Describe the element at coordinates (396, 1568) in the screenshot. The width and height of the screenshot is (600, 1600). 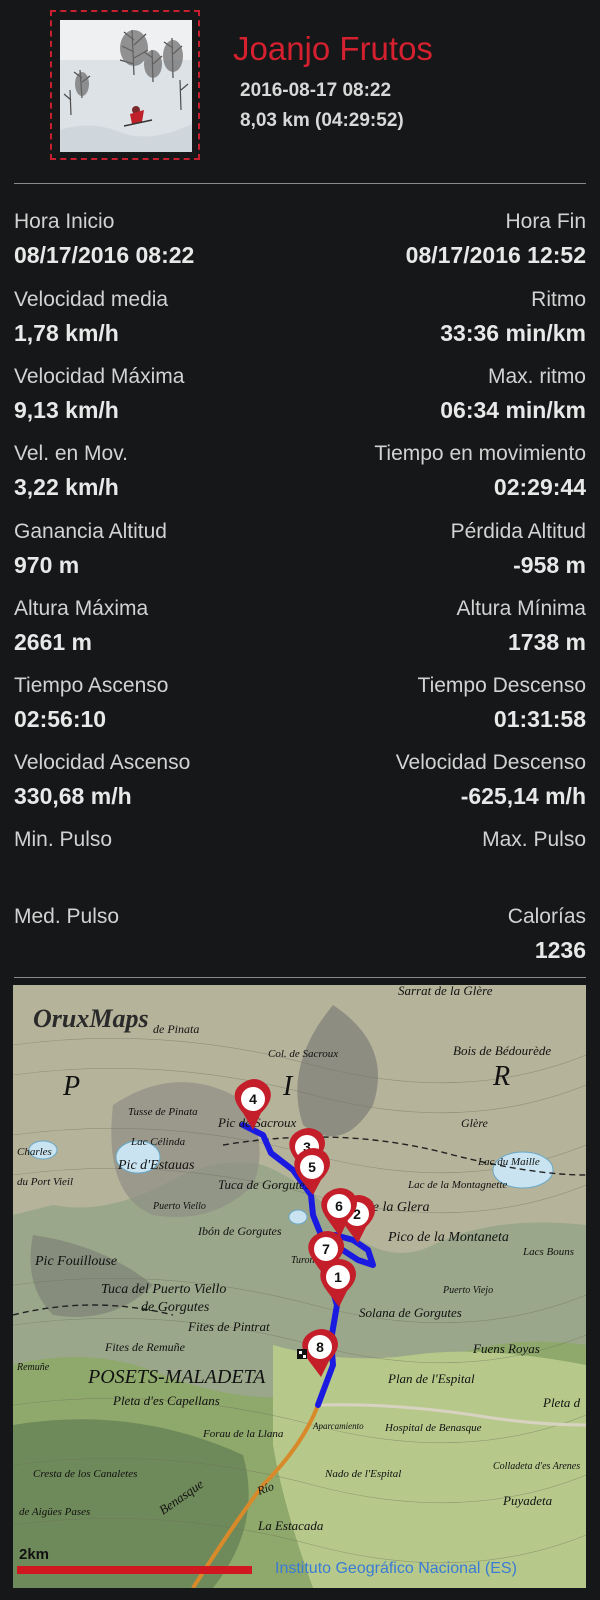
I see `map-attribution: Instituto Geográfico Nacional (ES)` at that location.